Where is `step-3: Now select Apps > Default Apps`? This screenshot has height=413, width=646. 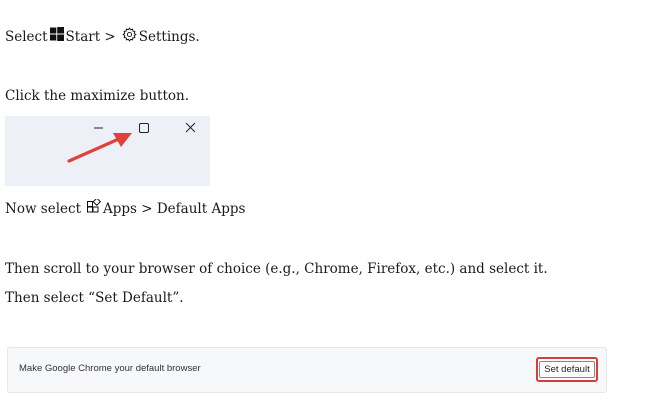 step-3: Now select Apps > Default Apps is located at coordinates (125, 208).